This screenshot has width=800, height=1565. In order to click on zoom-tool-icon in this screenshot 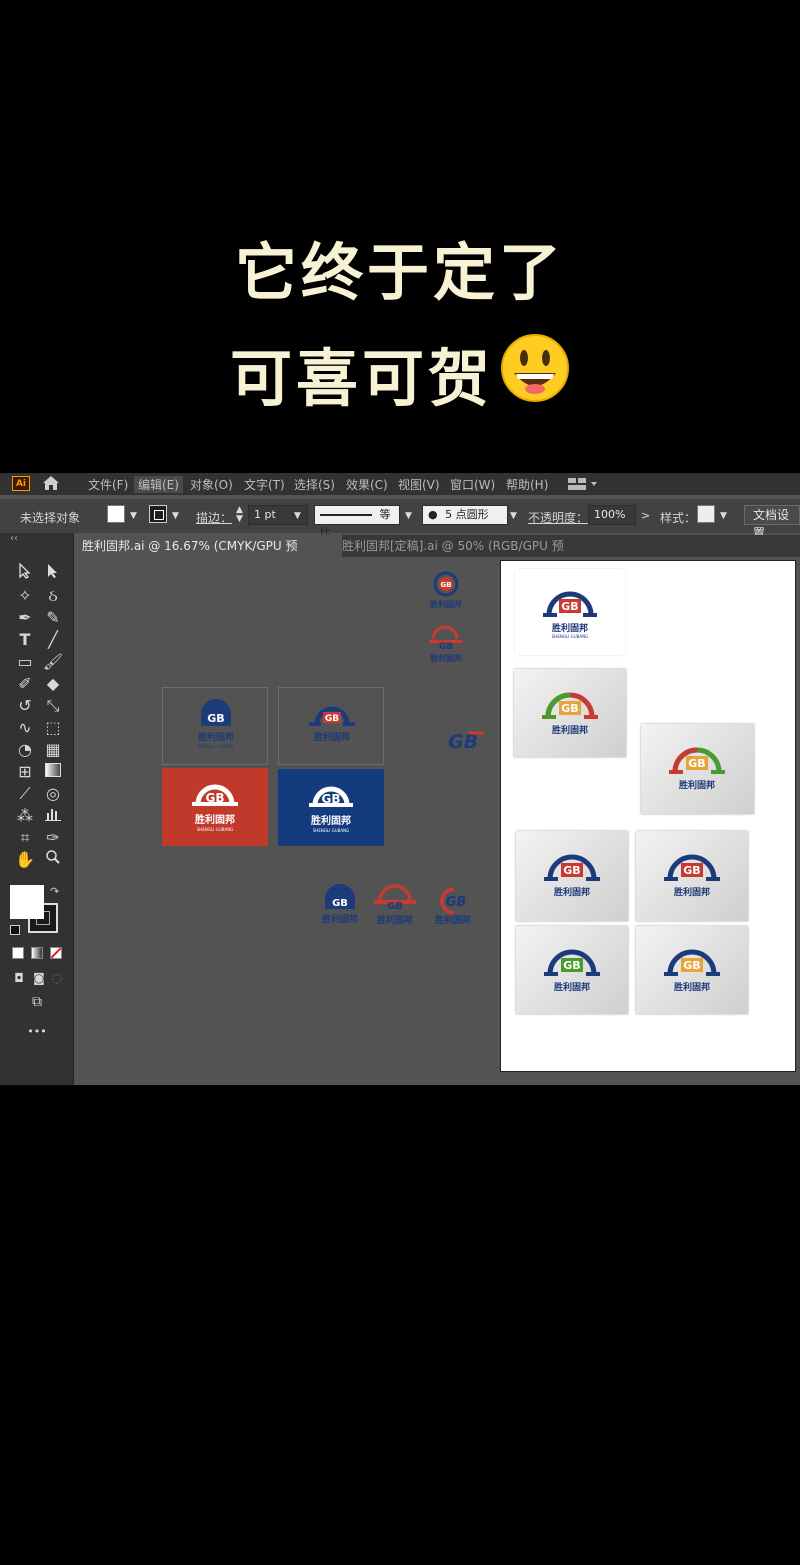, I will do `click(53, 860)`.